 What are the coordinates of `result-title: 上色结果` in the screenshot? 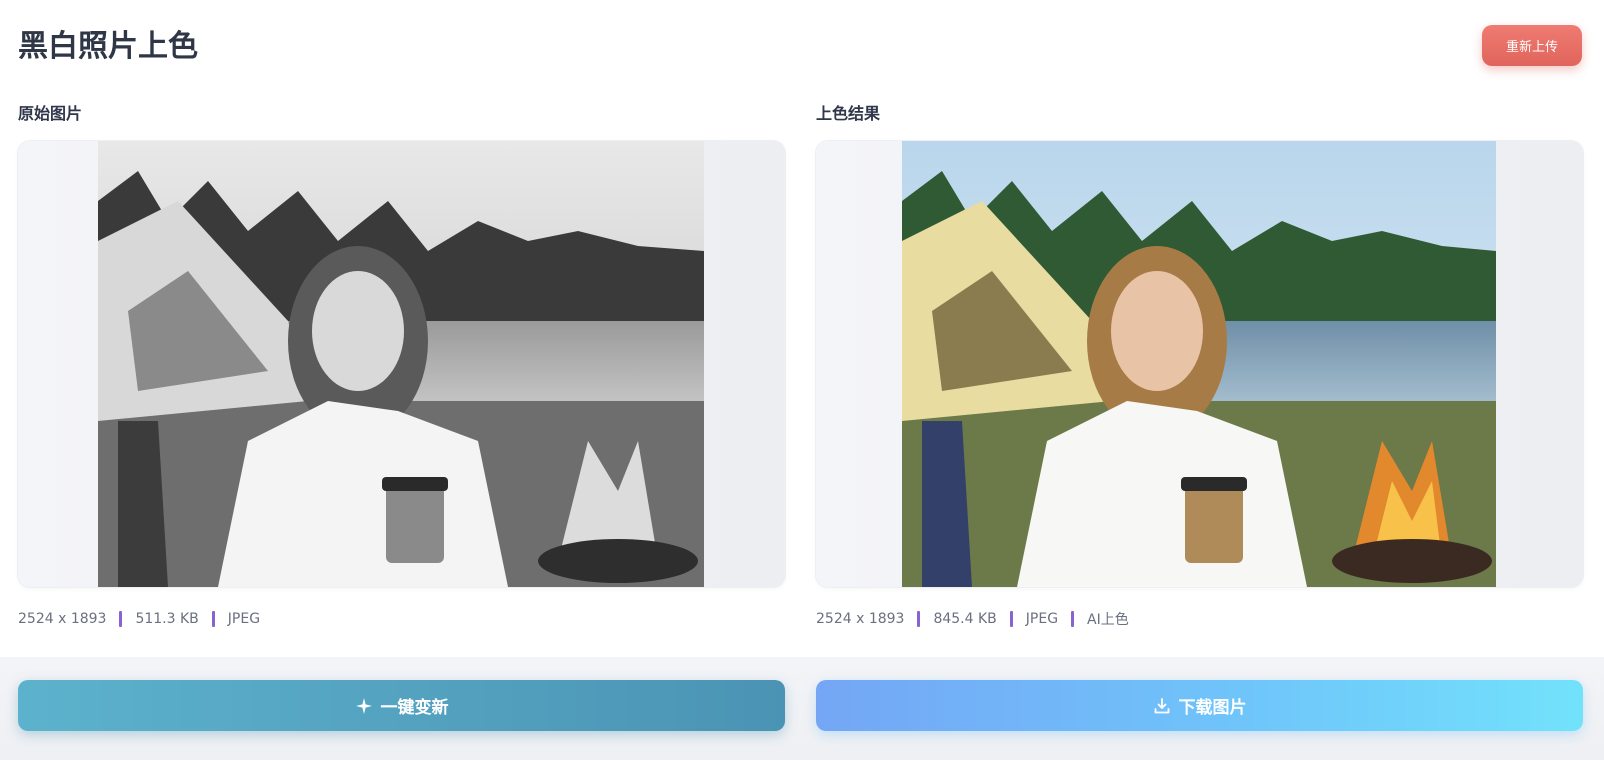 It's located at (848, 113).